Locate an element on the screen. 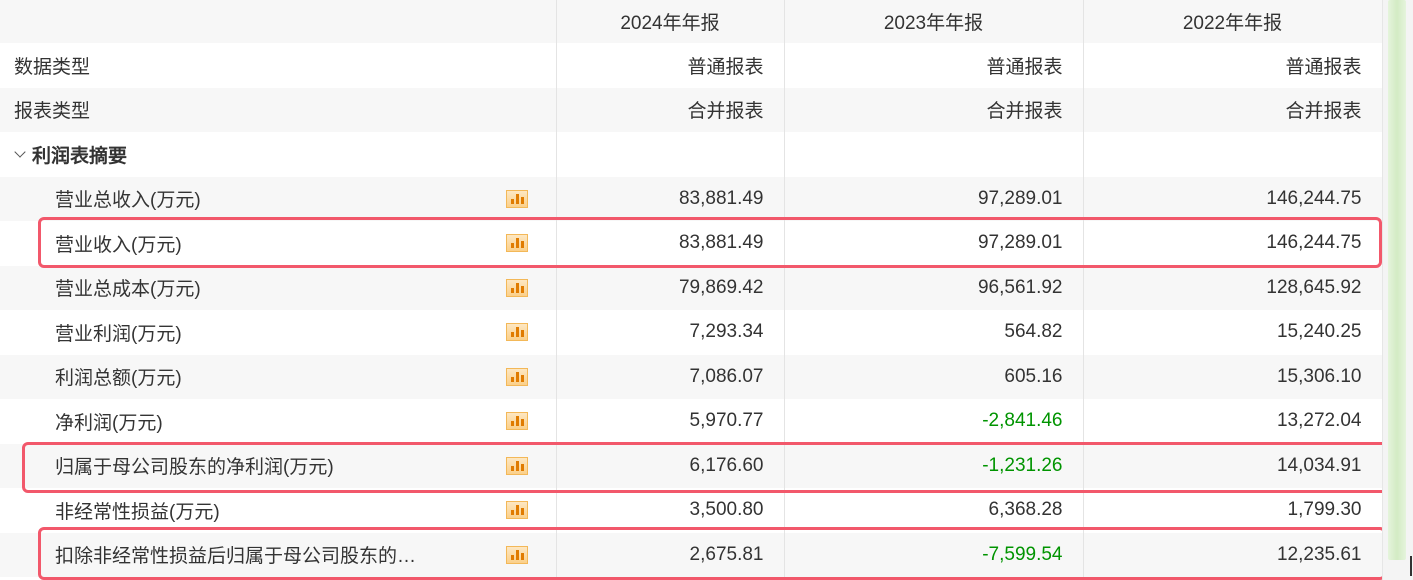 The image size is (1413, 580). meta-row-data-type: 数据类型 普通报表 普通报表 普通报表 is located at coordinates (691, 65).